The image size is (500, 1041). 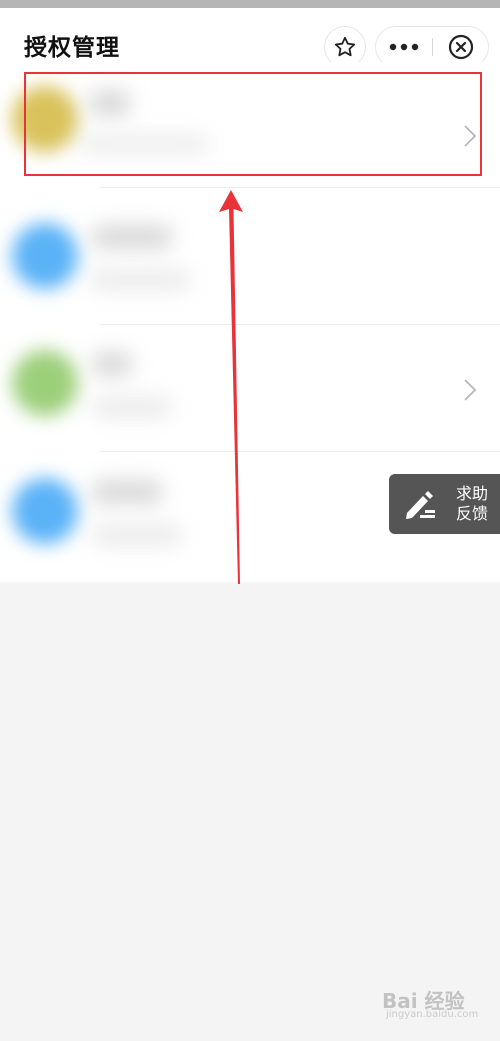 What do you see at coordinates (471, 493) in the screenshot?
I see `feedback-label-line1: 求助` at bounding box center [471, 493].